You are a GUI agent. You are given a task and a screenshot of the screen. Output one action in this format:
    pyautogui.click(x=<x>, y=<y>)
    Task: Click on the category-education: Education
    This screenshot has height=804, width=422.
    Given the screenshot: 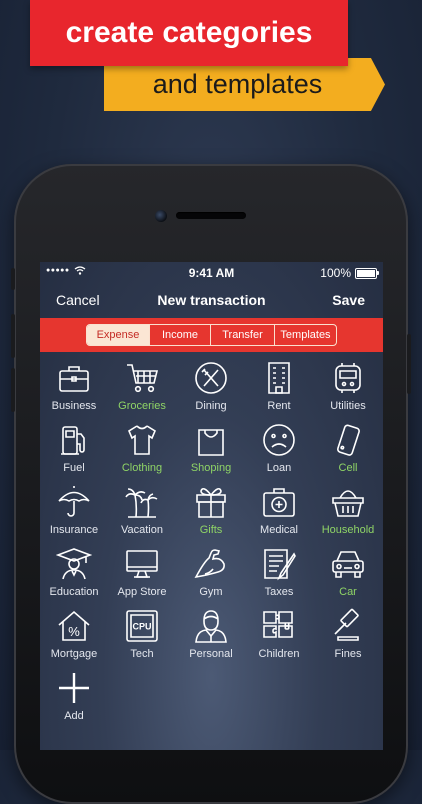 What is the action you would take?
    pyautogui.click(x=74, y=572)
    